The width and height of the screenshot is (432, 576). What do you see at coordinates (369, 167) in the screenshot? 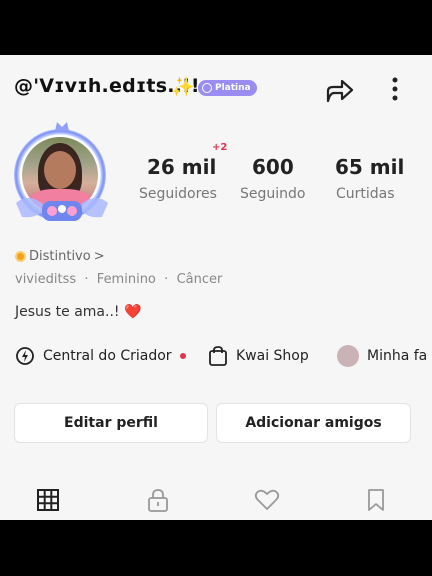
I see `likes-count: 65 mil` at bounding box center [369, 167].